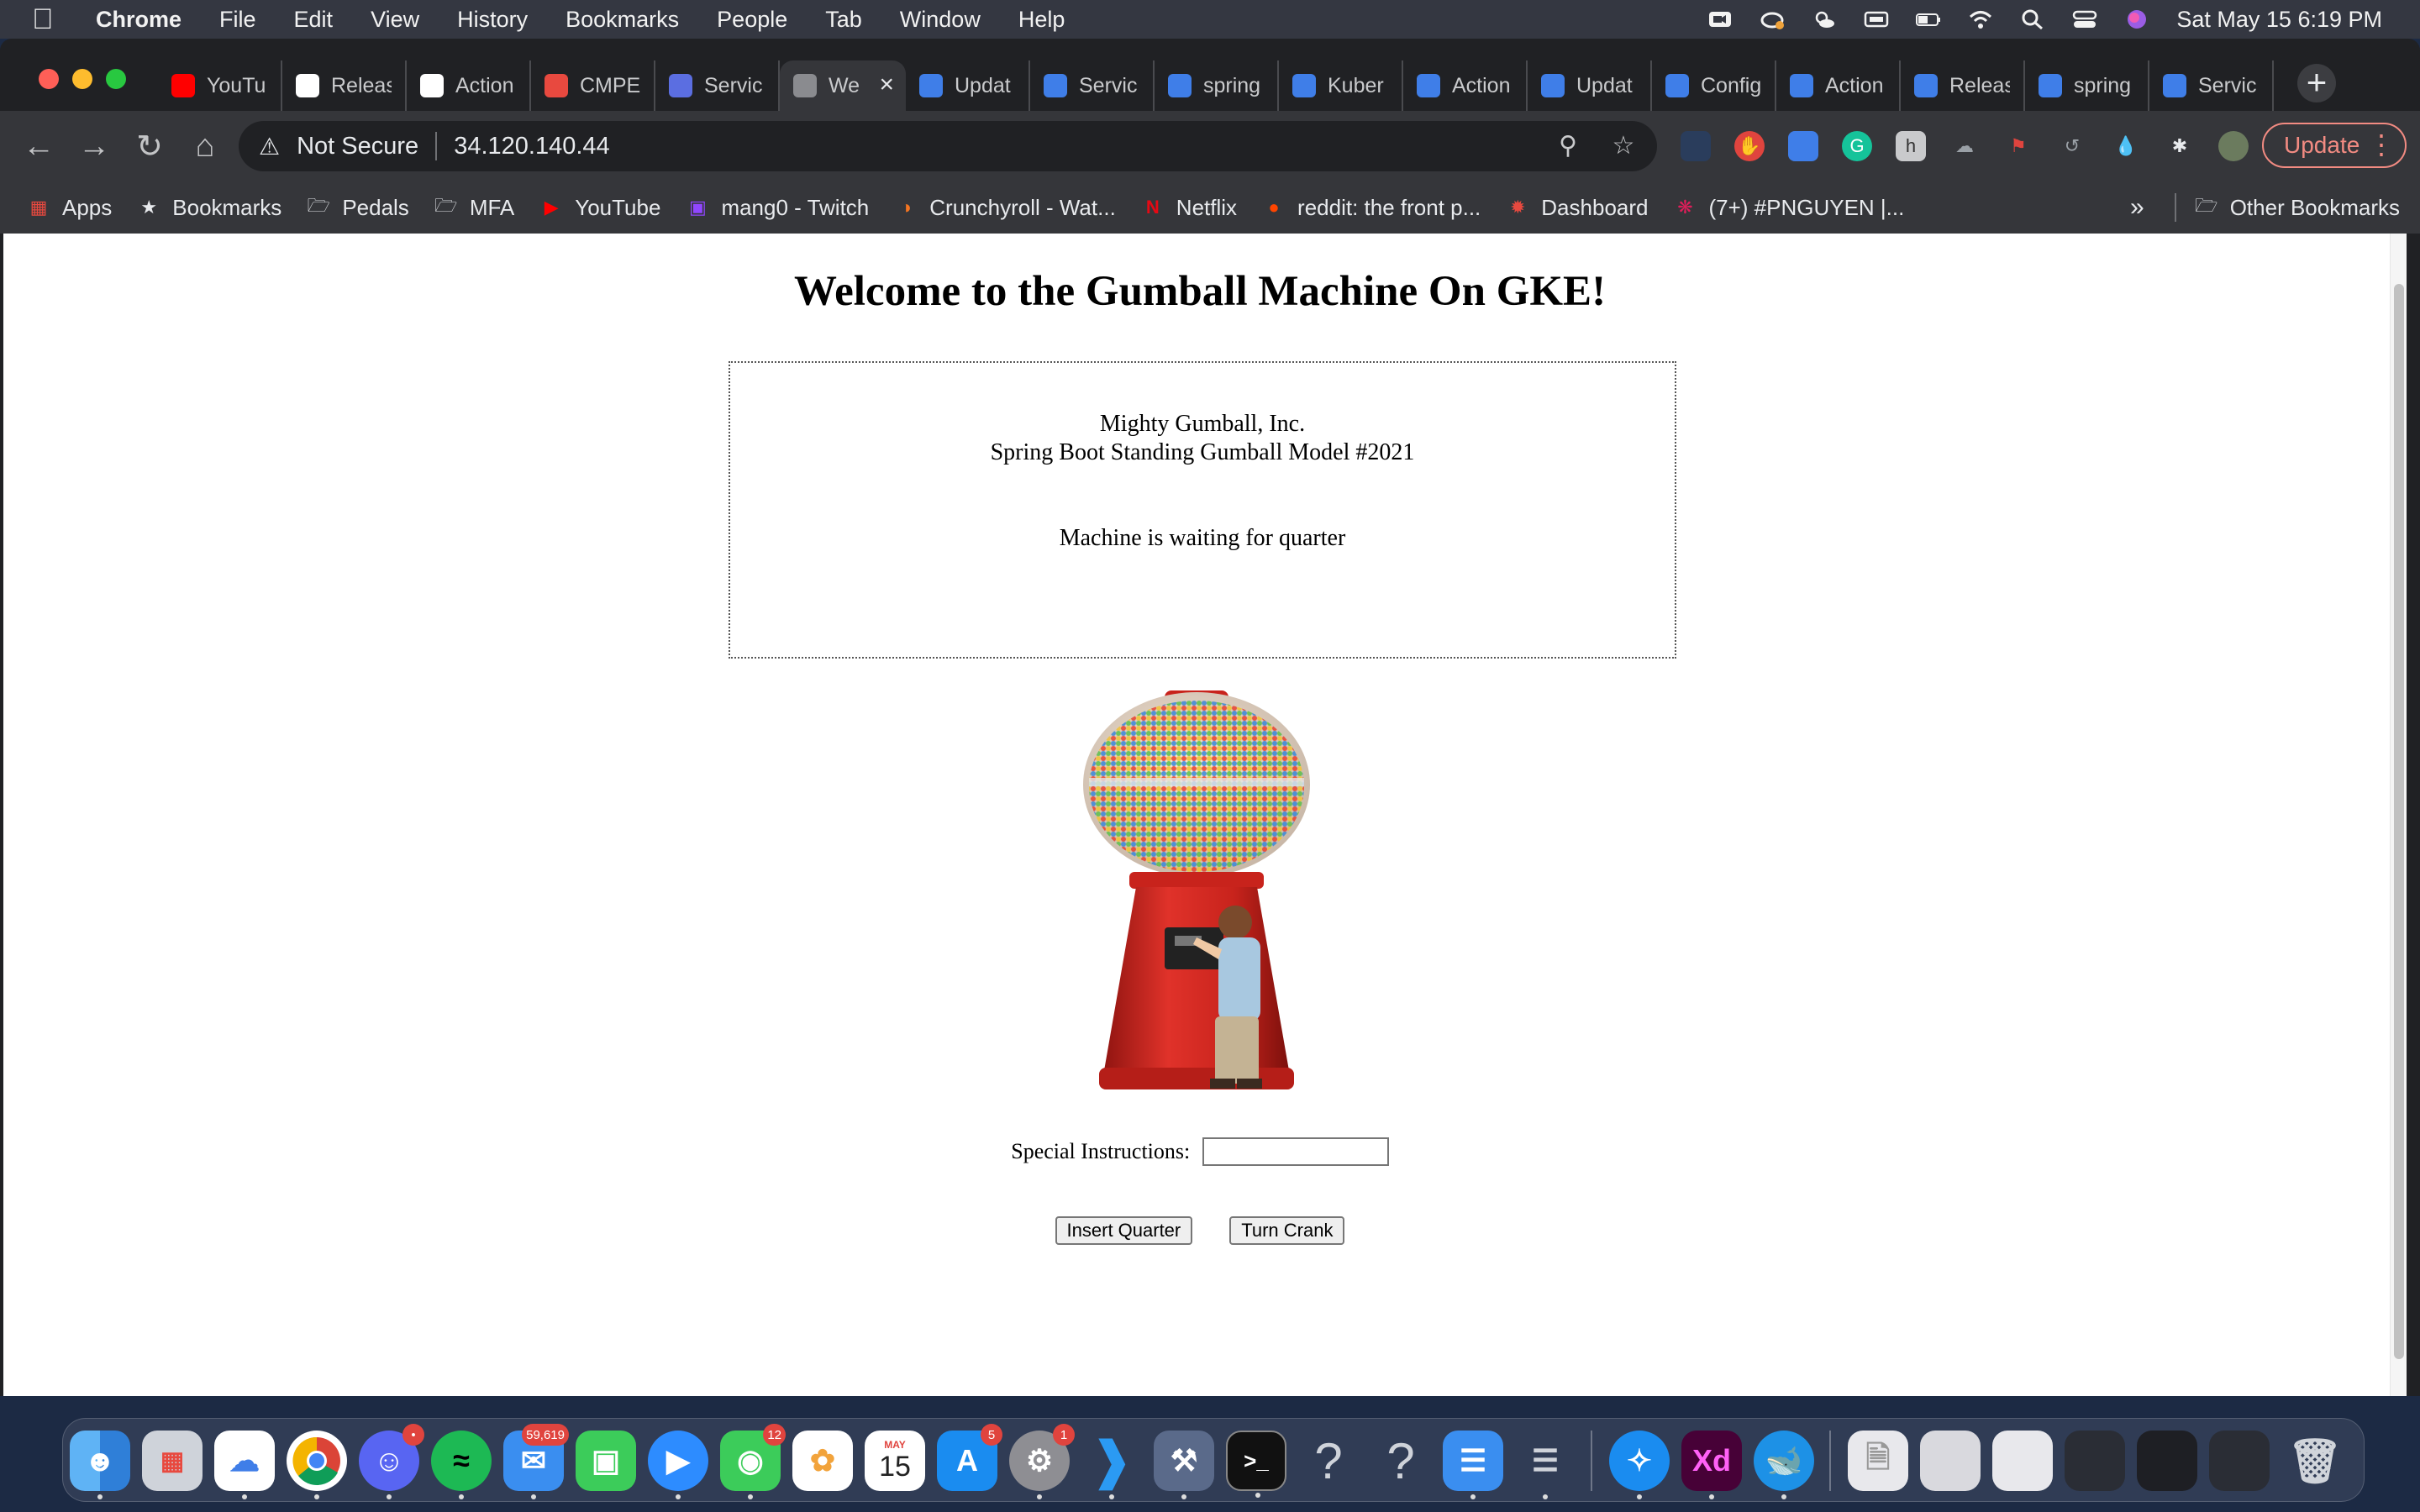  I want to click on unknown-app-icon: ?, so click(1328, 1461).